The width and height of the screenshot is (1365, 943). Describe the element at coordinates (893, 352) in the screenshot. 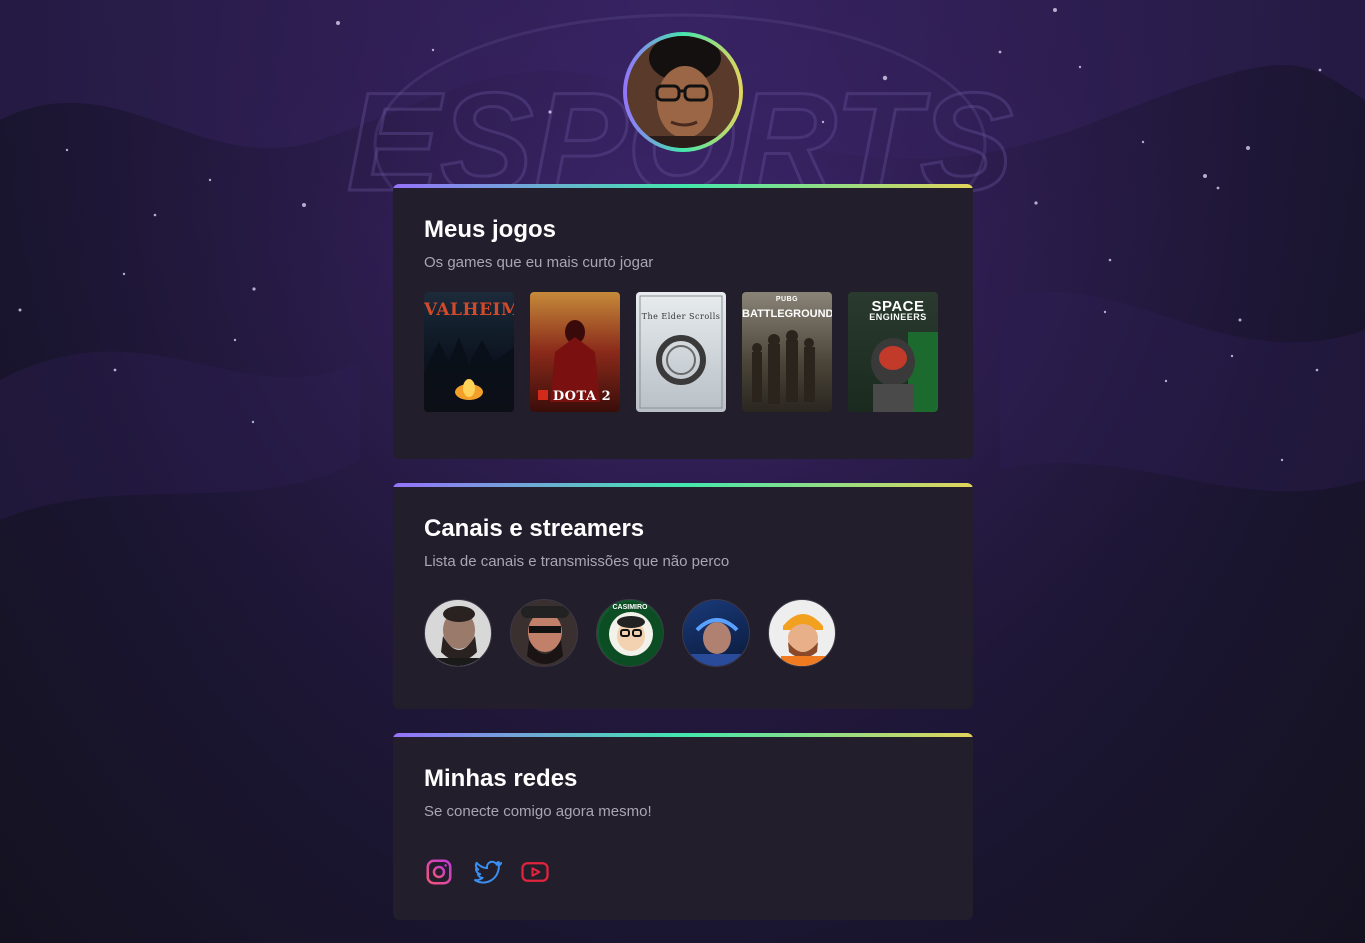

I see `game-space-engineers: SPACE ENGINEERS` at that location.